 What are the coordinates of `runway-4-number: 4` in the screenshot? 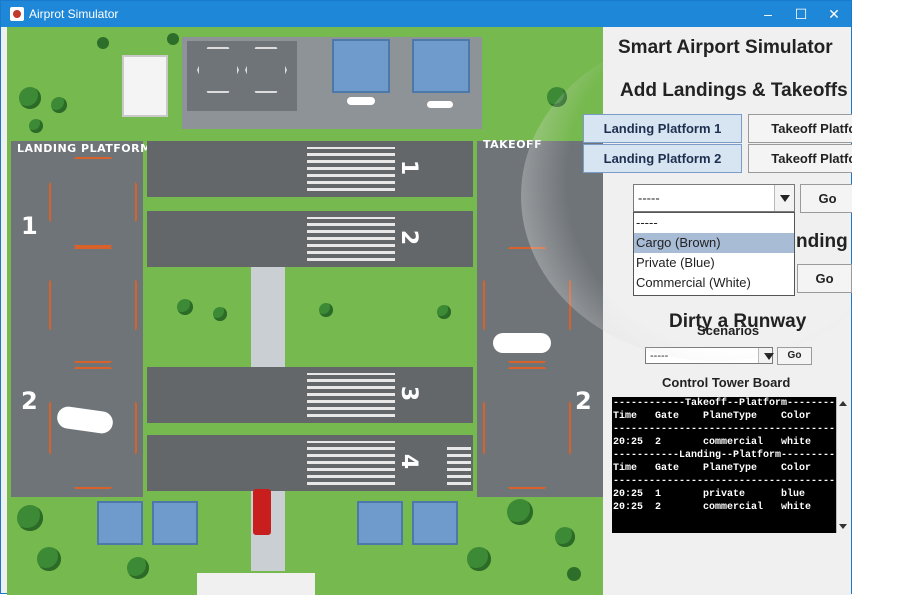 It's located at (409, 461).